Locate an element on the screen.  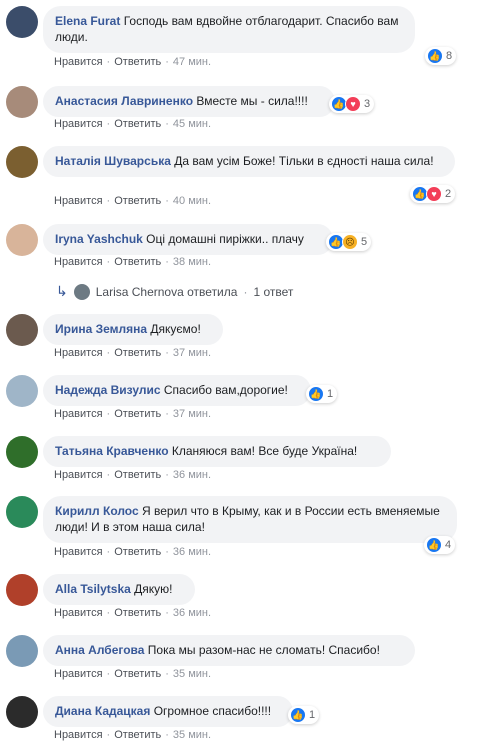
reactions-count: 4 is located at coordinates (448, 545).